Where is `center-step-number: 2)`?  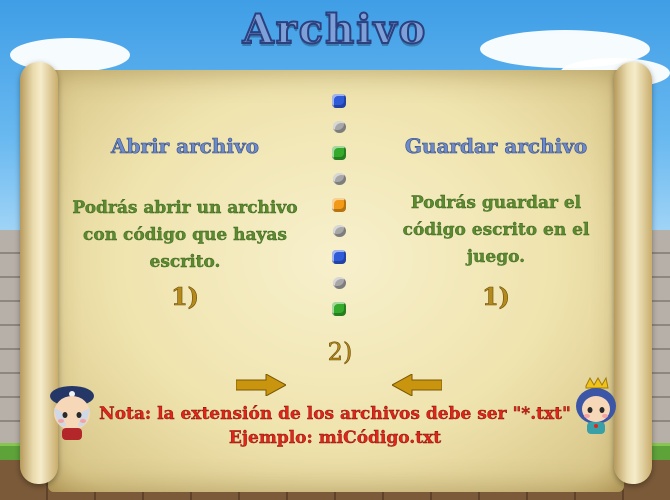
center-step-number: 2) is located at coordinates (340, 352).